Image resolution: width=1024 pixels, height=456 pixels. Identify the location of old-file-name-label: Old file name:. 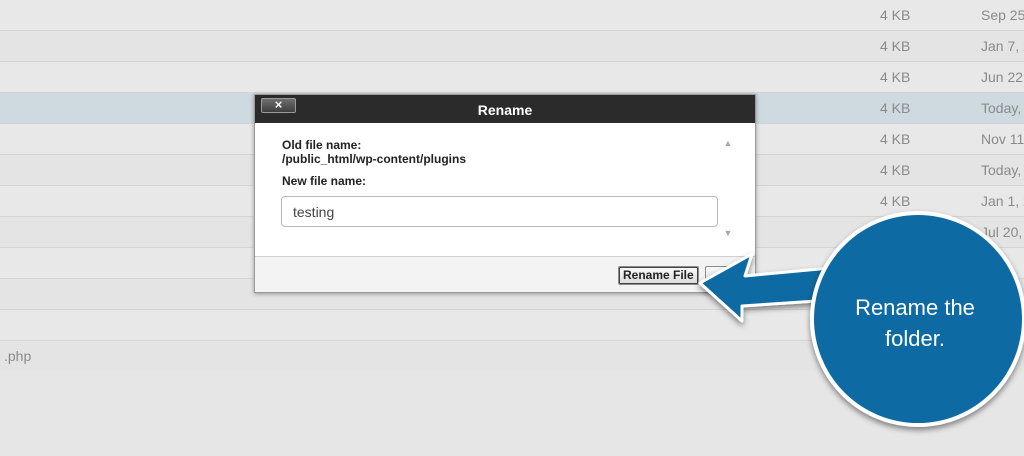
(322, 145).